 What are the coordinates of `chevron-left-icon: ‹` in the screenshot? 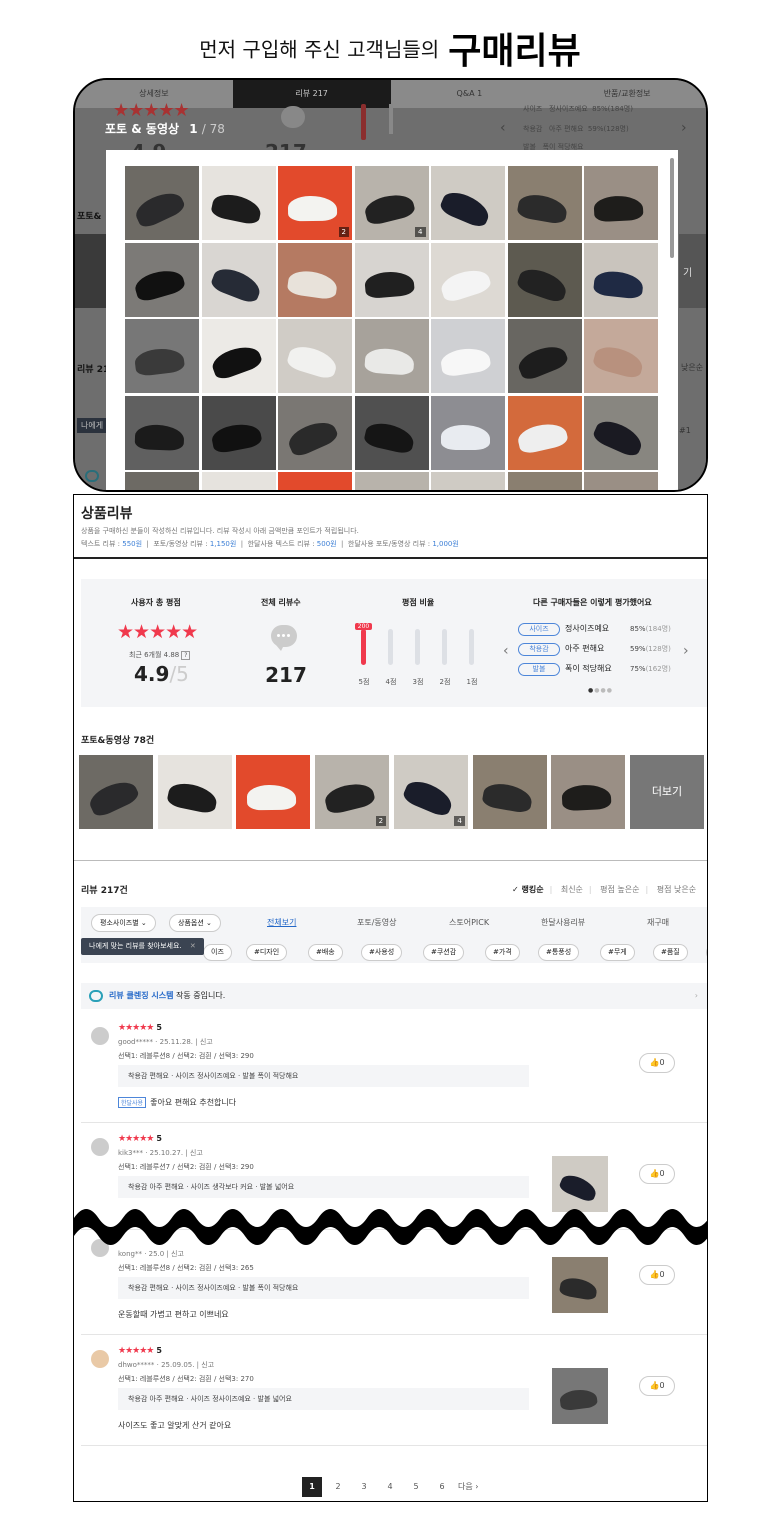 It's located at (506, 651).